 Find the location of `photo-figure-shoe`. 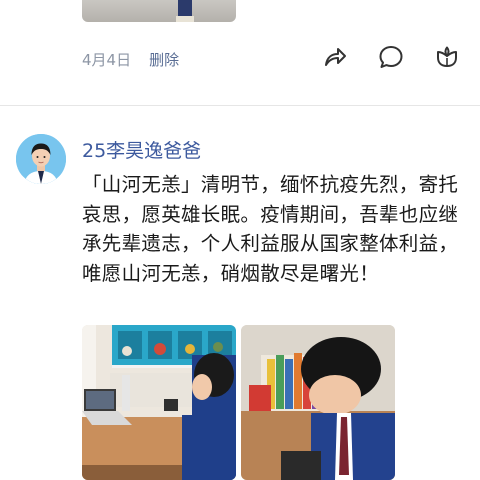

photo-figure-shoe is located at coordinates (185, 19).